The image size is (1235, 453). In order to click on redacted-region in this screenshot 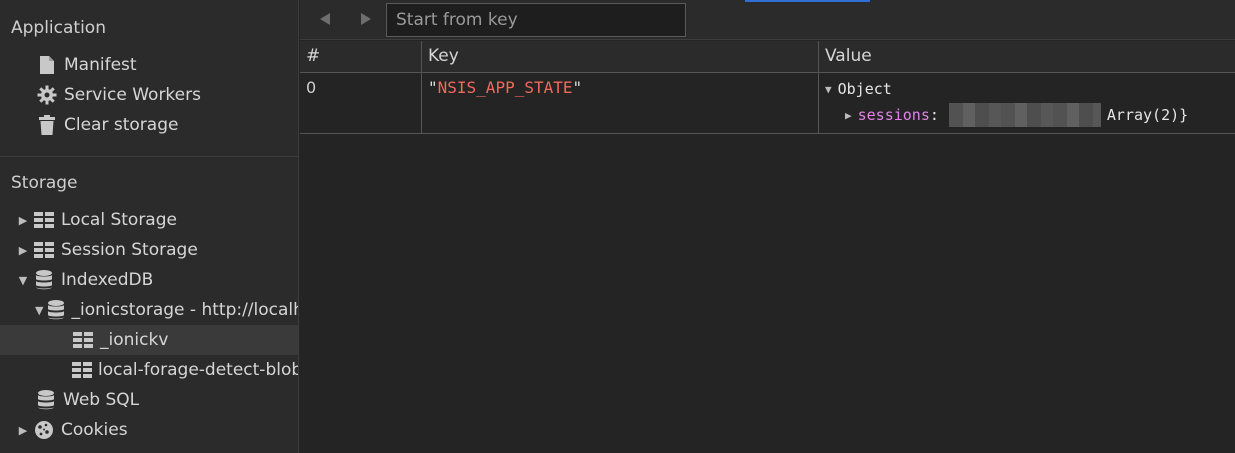, I will do `click(1024, 115)`.